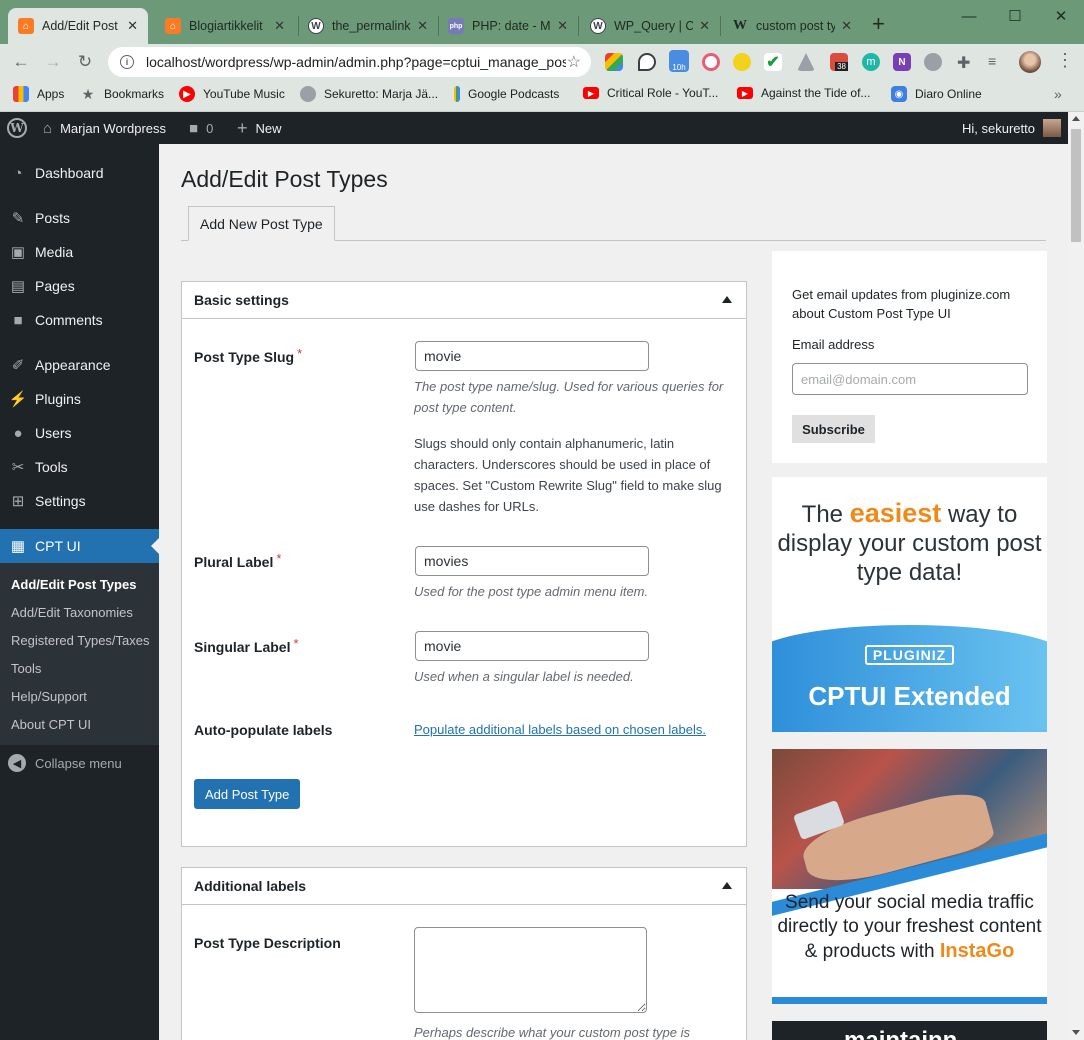 The image size is (1084, 1040). I want to click on browser-tab-cptui: ⌂ Add/Edit Post Types ✕, so click(78, 26).